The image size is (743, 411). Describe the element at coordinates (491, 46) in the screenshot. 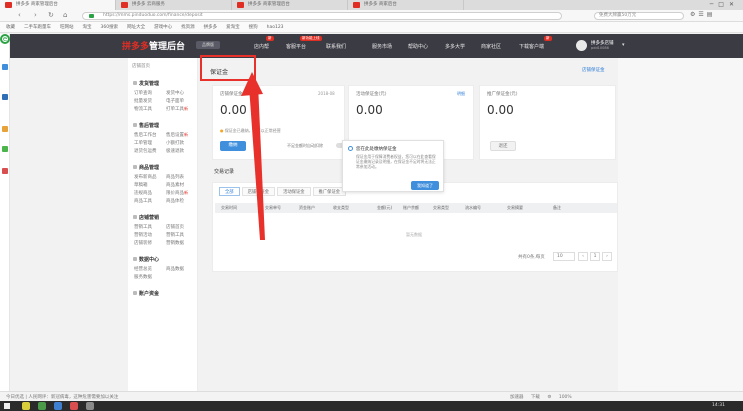

I see `nav-item: 商家社区` at that location.